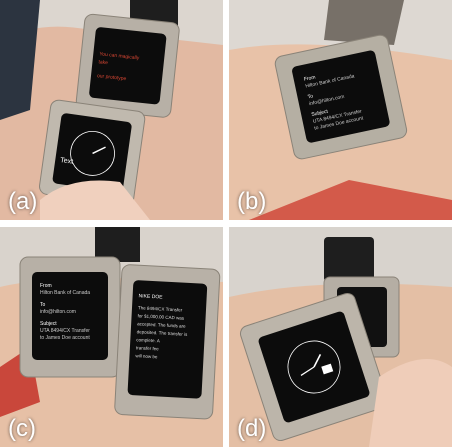 The image size is (452, 447). What do you see at coordinates (150, 296) in the screenshot?
I see `screen-line: NIKE DOE` at bounding box center [150, 296].